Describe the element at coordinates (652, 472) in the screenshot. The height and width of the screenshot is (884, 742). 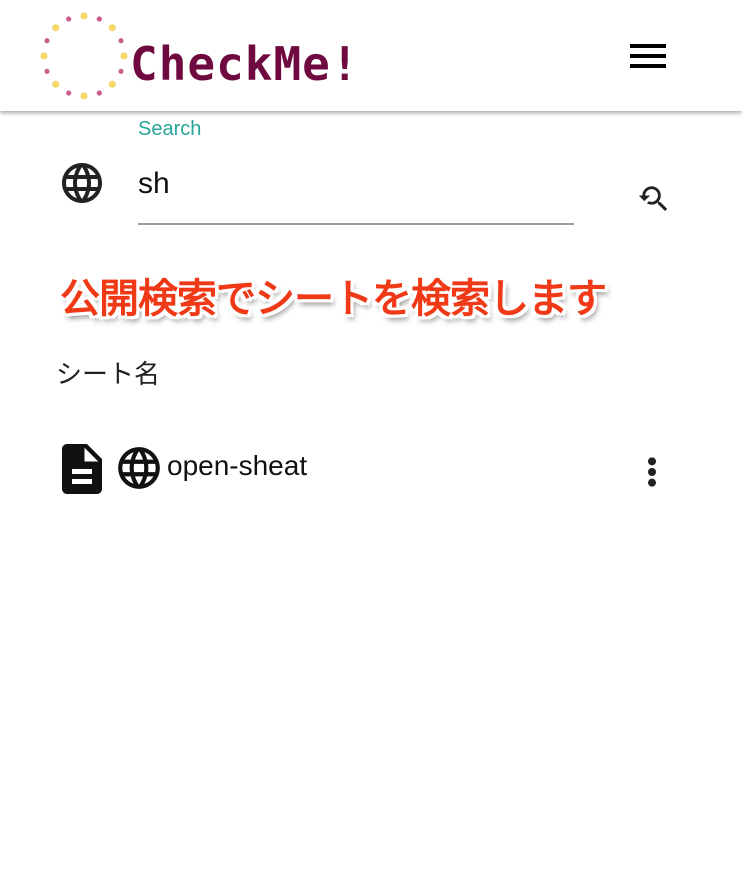
I see `more-vert-icon` at that location.